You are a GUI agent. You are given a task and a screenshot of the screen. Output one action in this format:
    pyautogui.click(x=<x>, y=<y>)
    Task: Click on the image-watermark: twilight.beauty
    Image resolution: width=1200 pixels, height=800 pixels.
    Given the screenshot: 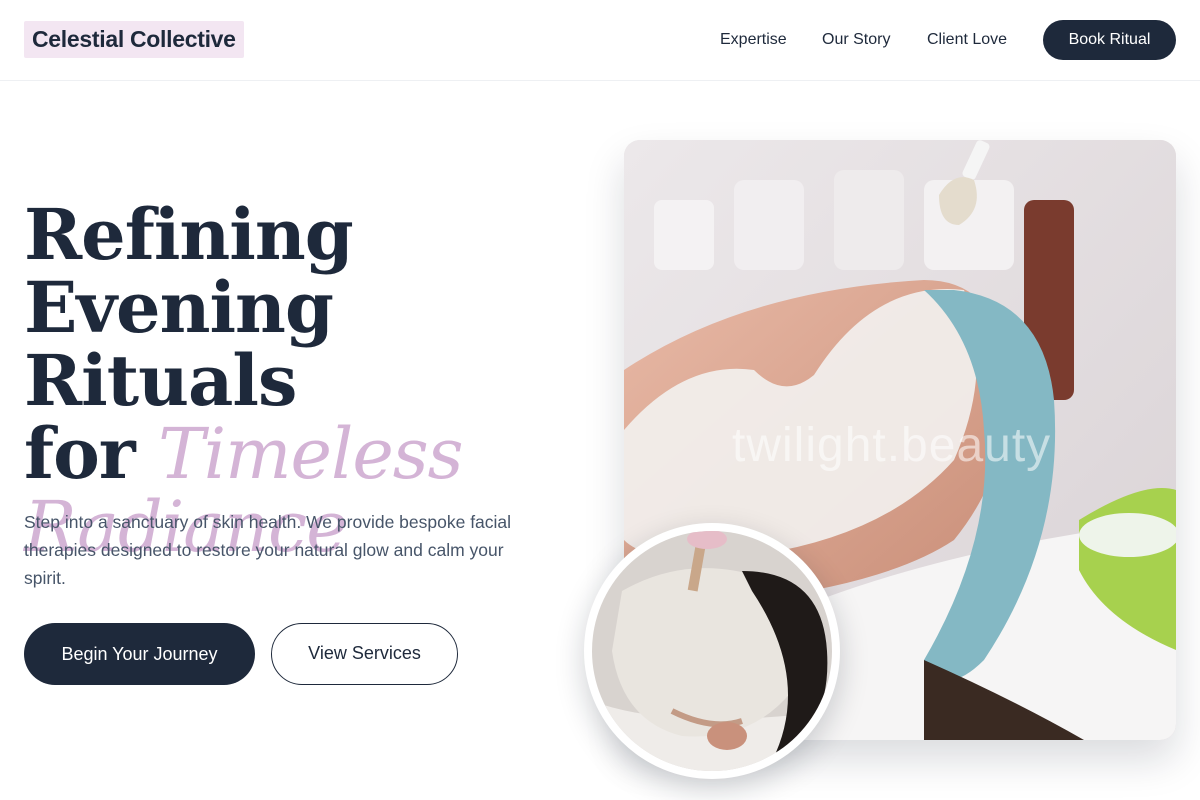 What is the action you would take?
    pyautogui.click(x=892, y=445)
    